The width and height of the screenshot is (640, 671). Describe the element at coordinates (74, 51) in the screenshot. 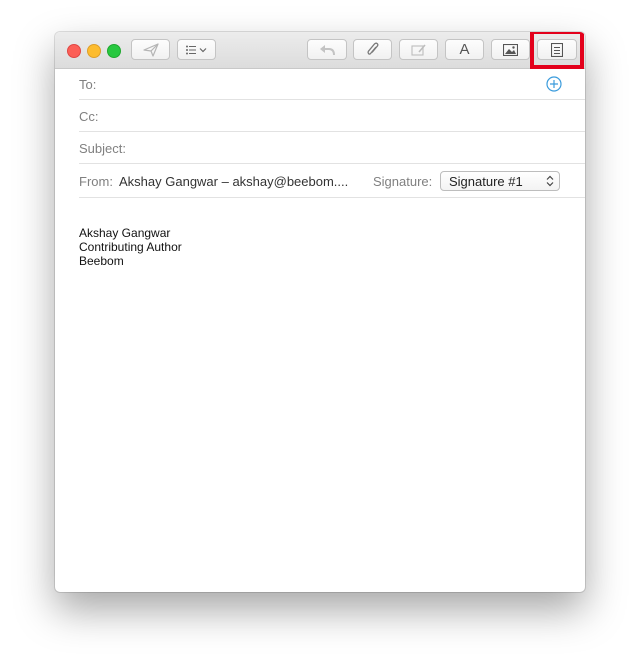

I see `close-button` at that location.